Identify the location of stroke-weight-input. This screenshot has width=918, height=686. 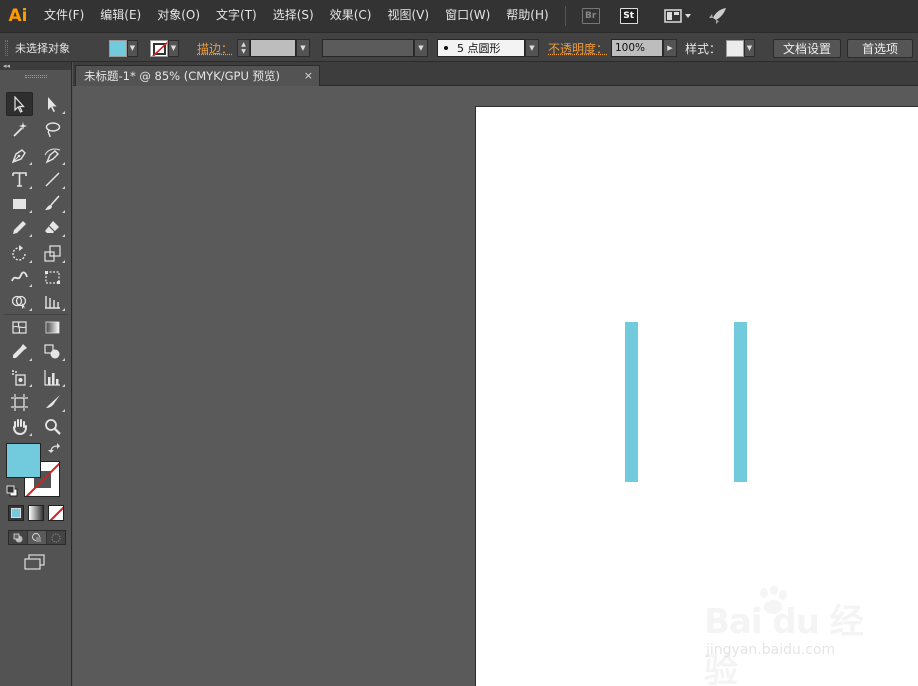
(273, 48).